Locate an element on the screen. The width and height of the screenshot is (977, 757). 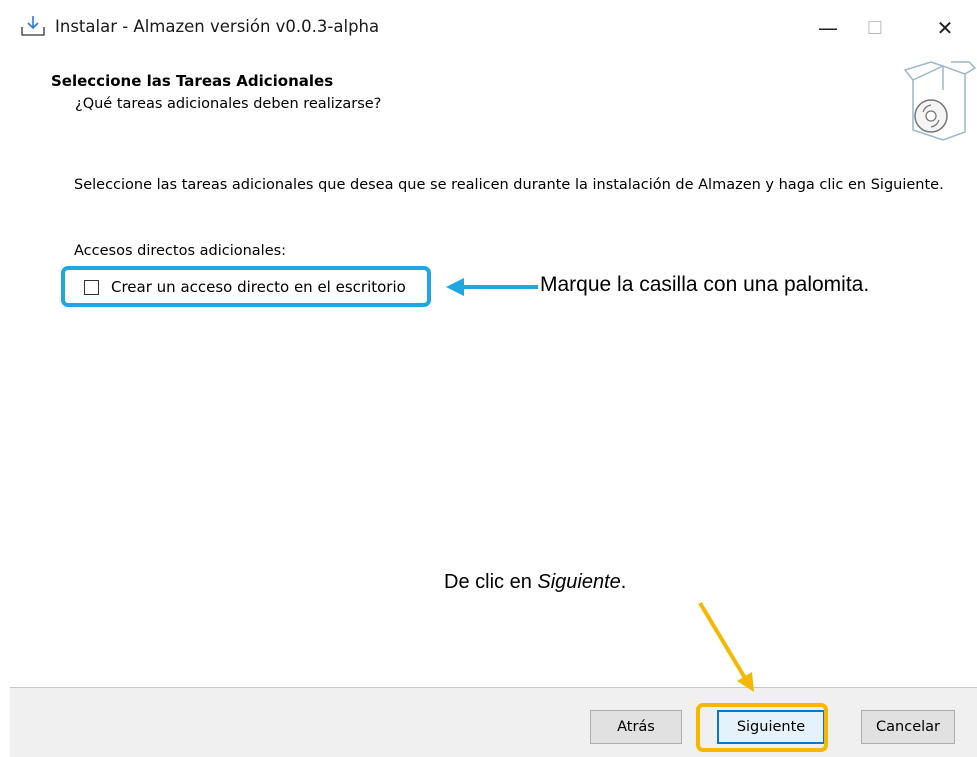
window-title: Instalar - Almazen versión v0.0.3-alpha is located at coordinates (217, 26).